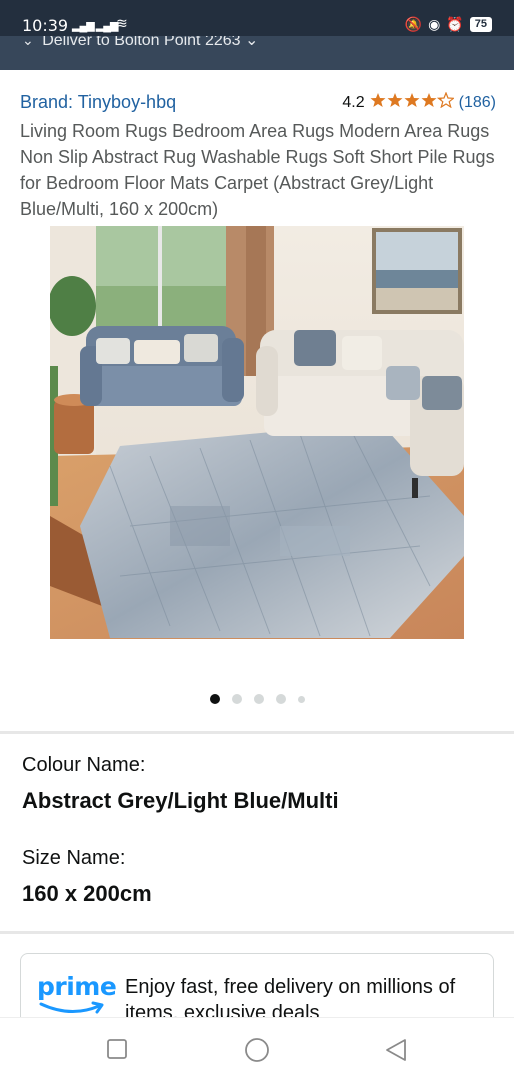 The image size is (514, 1085). Describe the element at coordinates (95, 26) in the screenshot. I see `signal-icon: ▂▄▆ ▂▄▆` at that location.